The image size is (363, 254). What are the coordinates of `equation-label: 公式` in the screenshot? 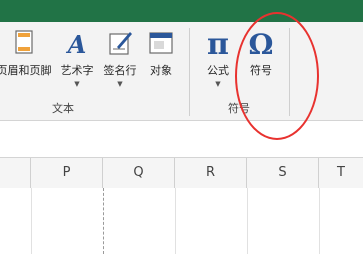 It's located at (218, 70).